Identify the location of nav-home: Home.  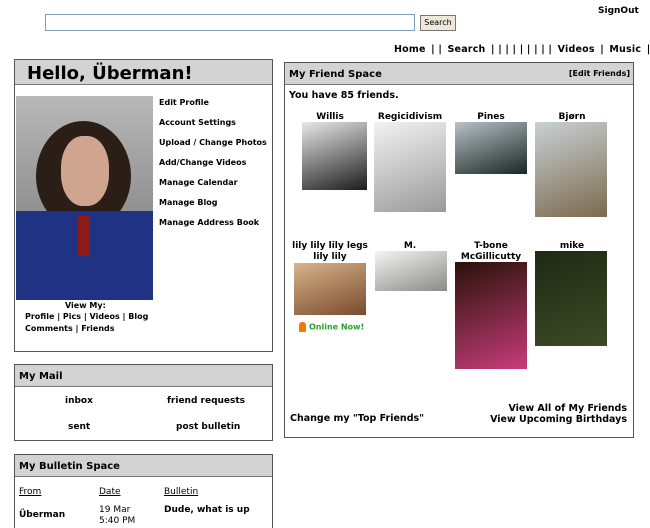
(410, 49).